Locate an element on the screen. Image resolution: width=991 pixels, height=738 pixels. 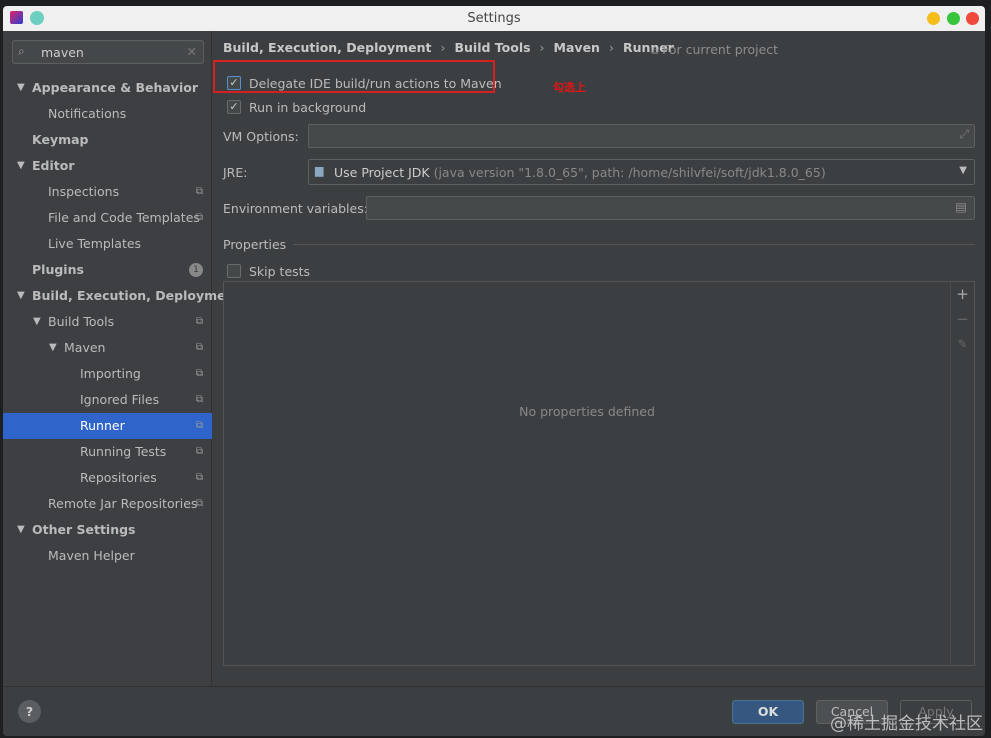
sidebar-item-label: Importing is located at coordinates (110, 373).